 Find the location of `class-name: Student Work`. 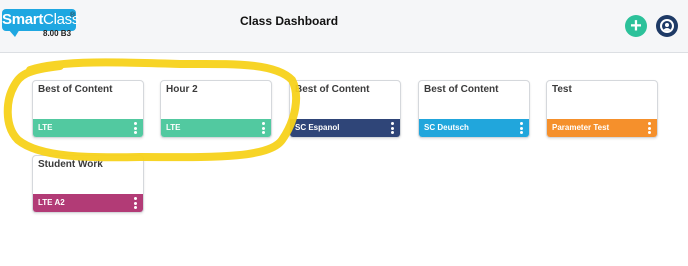

class-name: Student Work is located at coordinates (70, 164).